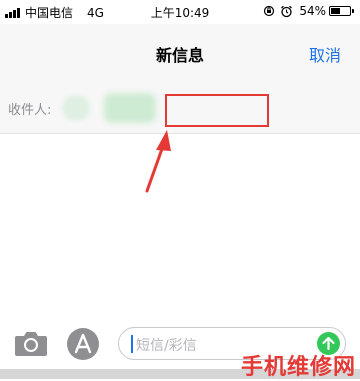  Describe the element at coordinates (340, 11) in the screenshot. I see `battery-icon` at that location.